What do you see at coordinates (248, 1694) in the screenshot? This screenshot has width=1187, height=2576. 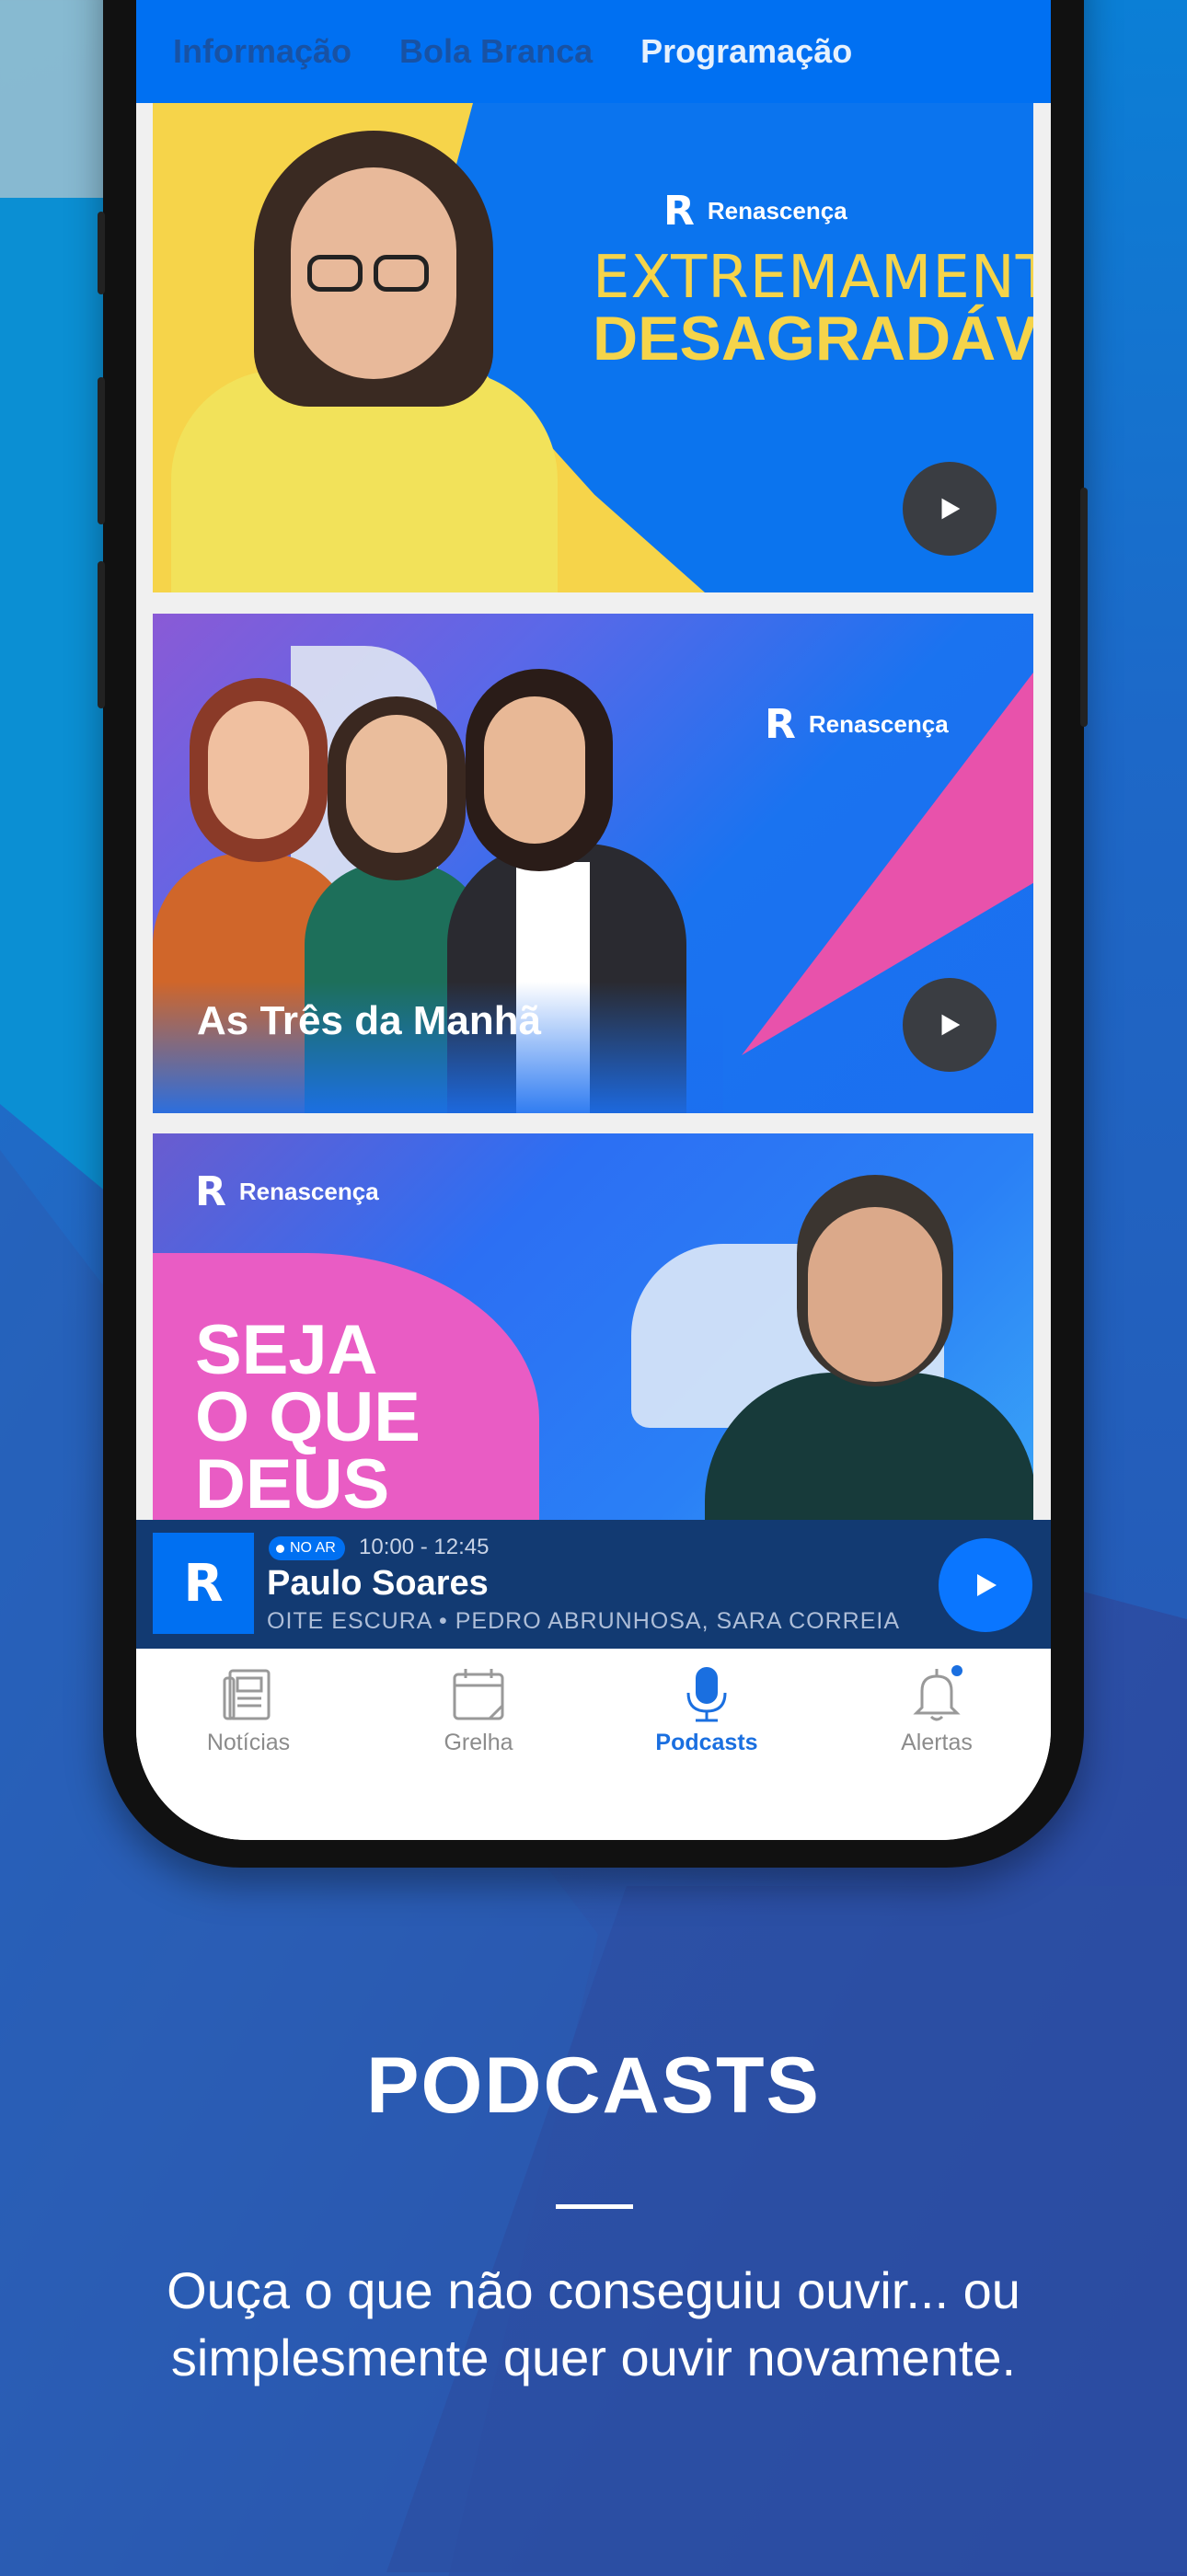 I see `newspaper-icon` at bounding box center [248, 1694].